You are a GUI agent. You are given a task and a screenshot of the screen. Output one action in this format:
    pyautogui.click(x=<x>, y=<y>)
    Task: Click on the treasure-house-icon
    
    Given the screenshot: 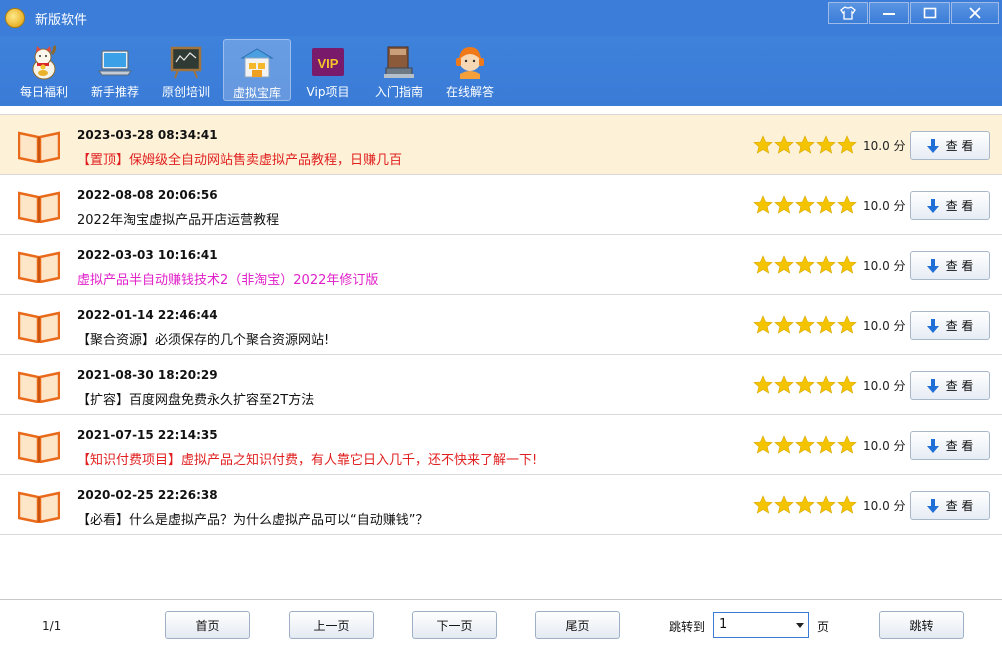 What is the action you would take?
    pyautogui.click(x=257, y=63)
    